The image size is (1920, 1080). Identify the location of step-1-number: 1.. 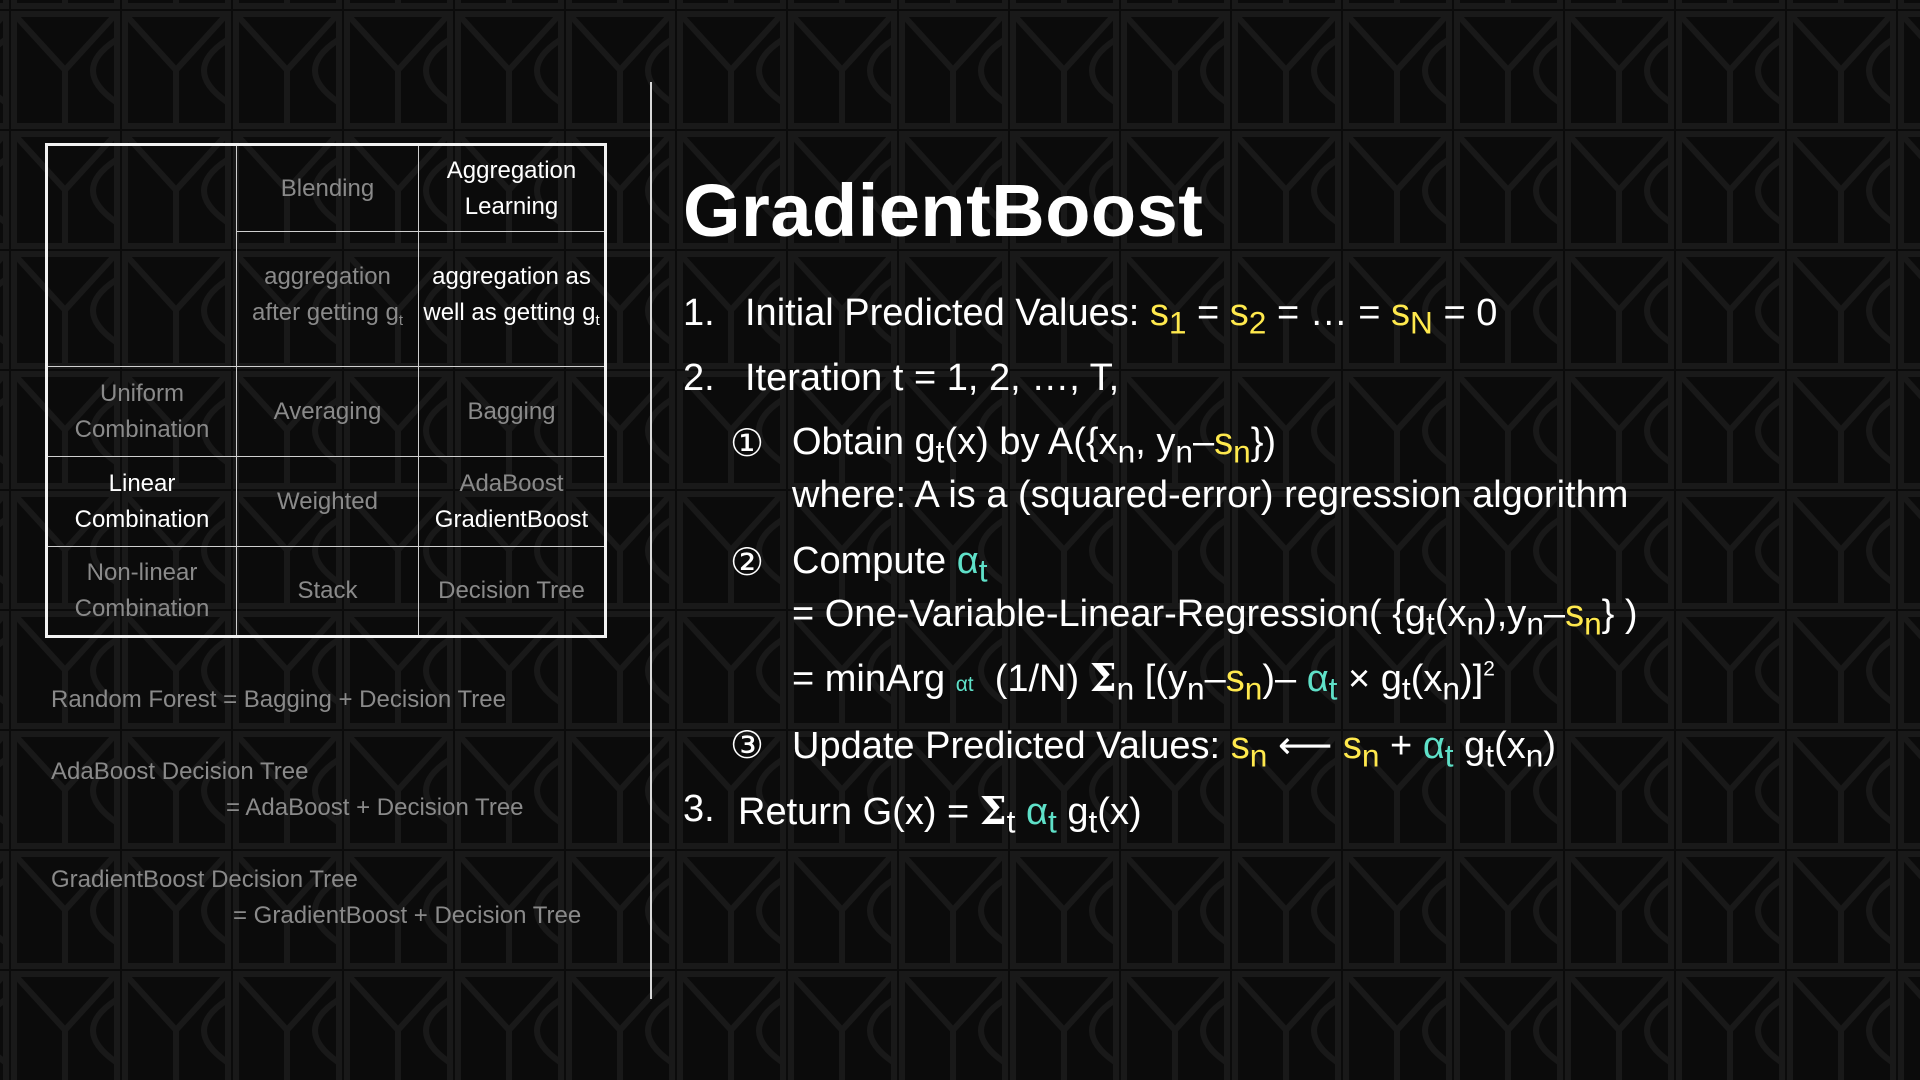
(699, 313).